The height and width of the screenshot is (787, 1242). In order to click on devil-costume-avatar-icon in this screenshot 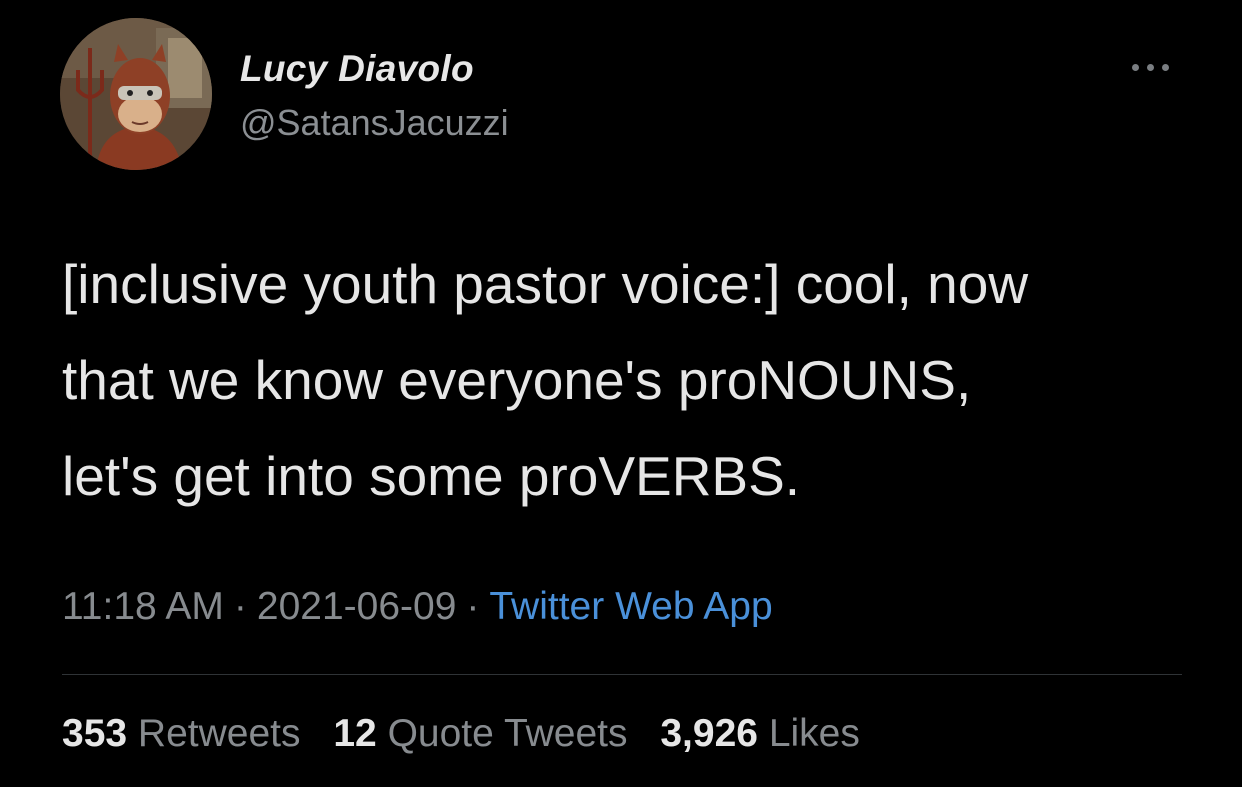, I will do `click(136, 94)`.